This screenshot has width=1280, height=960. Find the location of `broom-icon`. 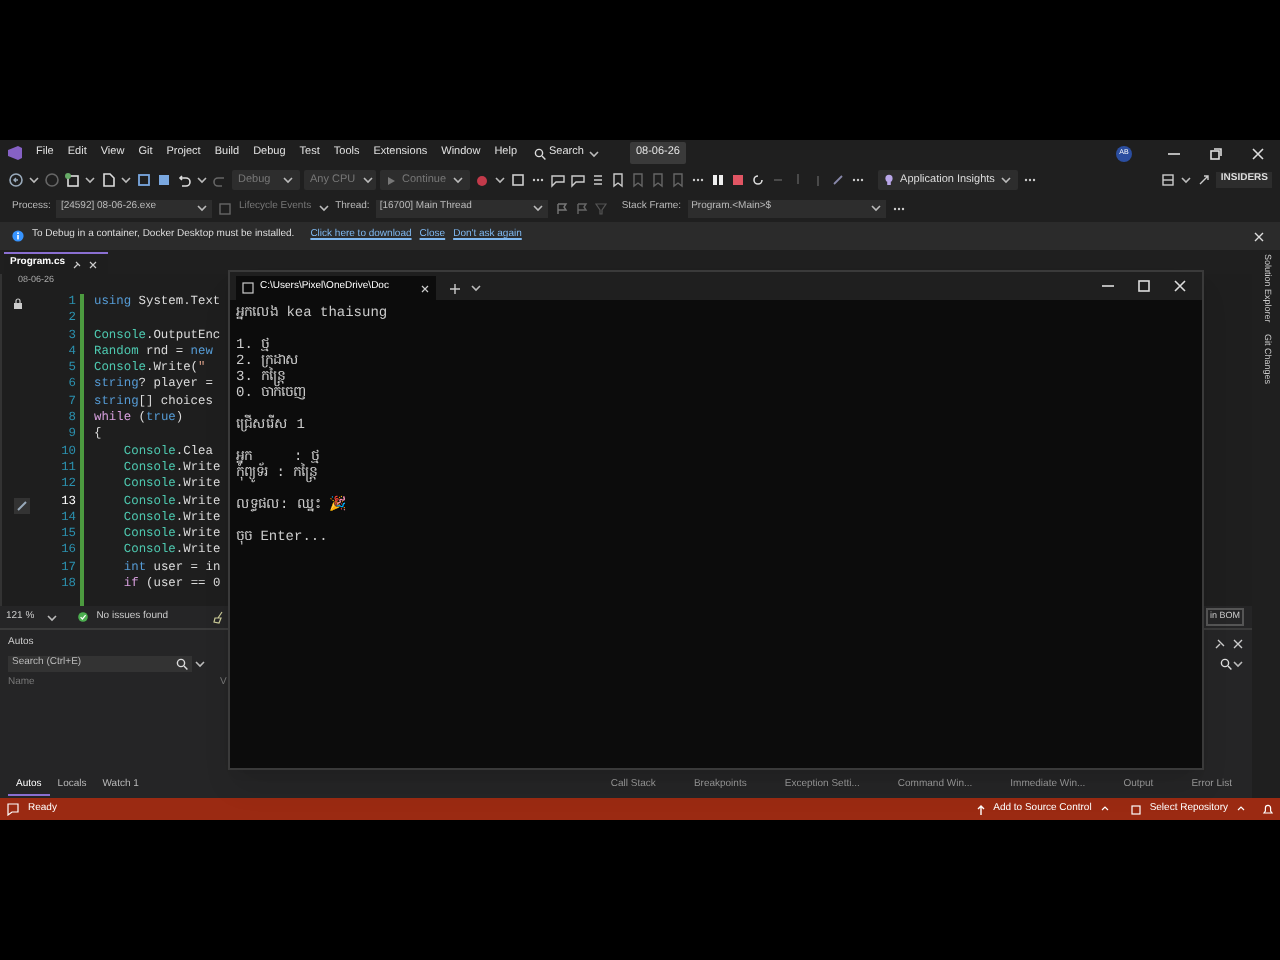

broom-icon is located at coordinates (219, 617).